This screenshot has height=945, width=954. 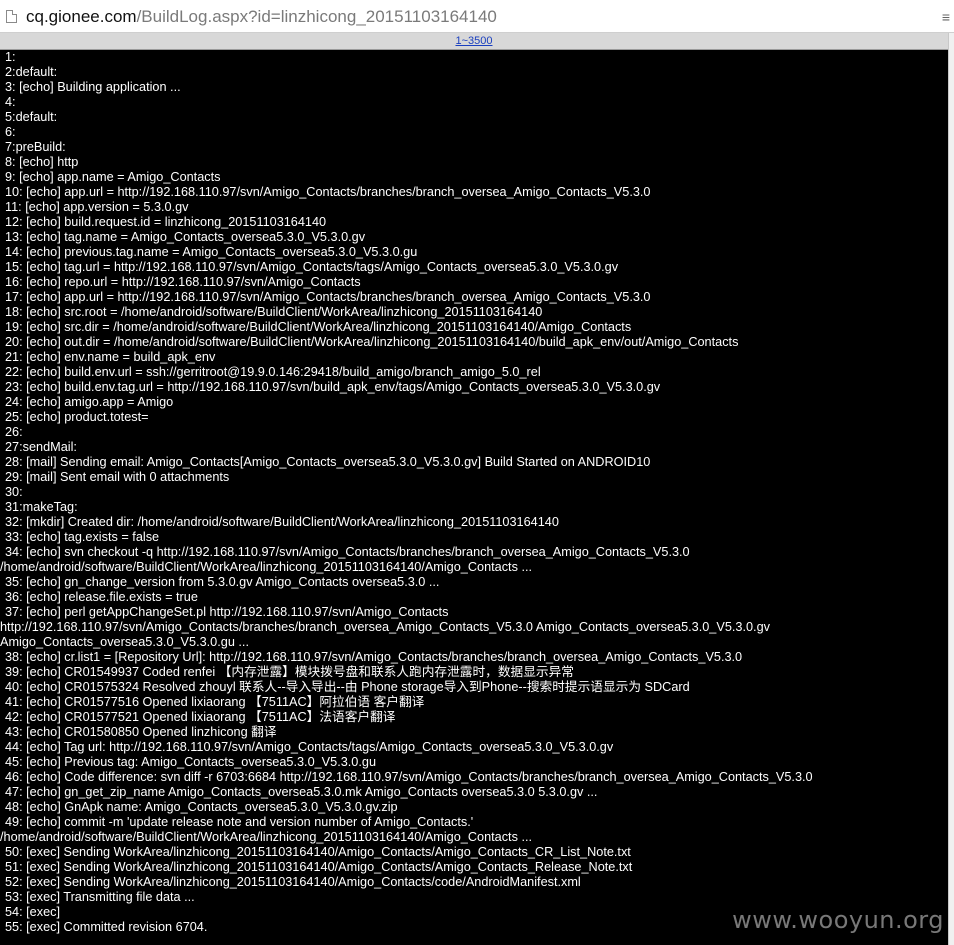 I want to click on log-line: 7:preBuild:, so click(x=35, y=147).